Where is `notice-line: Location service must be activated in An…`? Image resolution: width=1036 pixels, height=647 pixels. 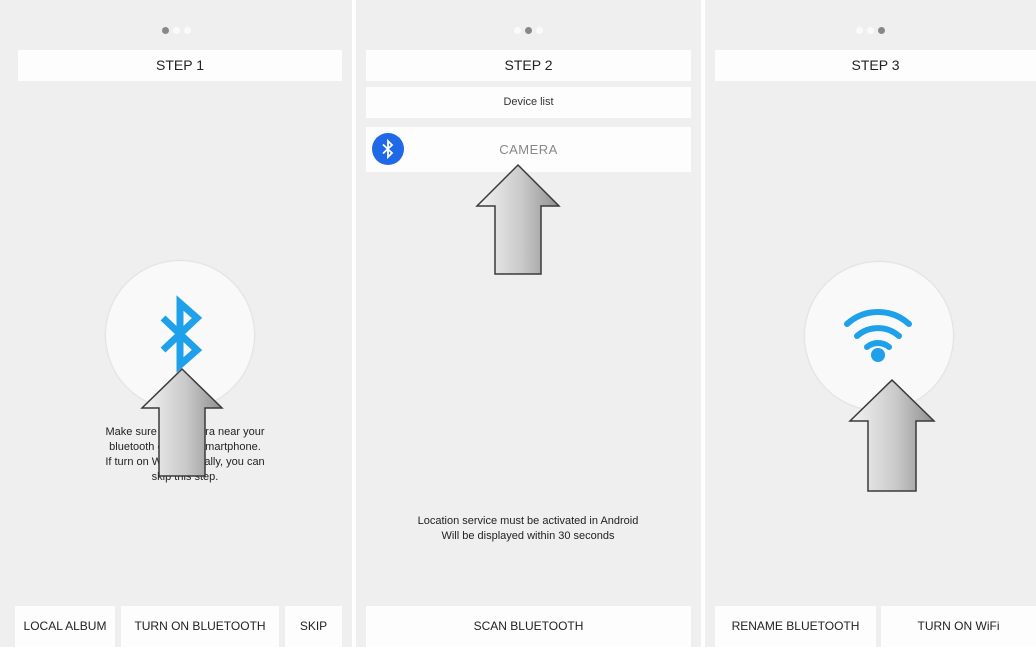
notice-line: Location service must be activated in An… is located at coordinates (528, 521).